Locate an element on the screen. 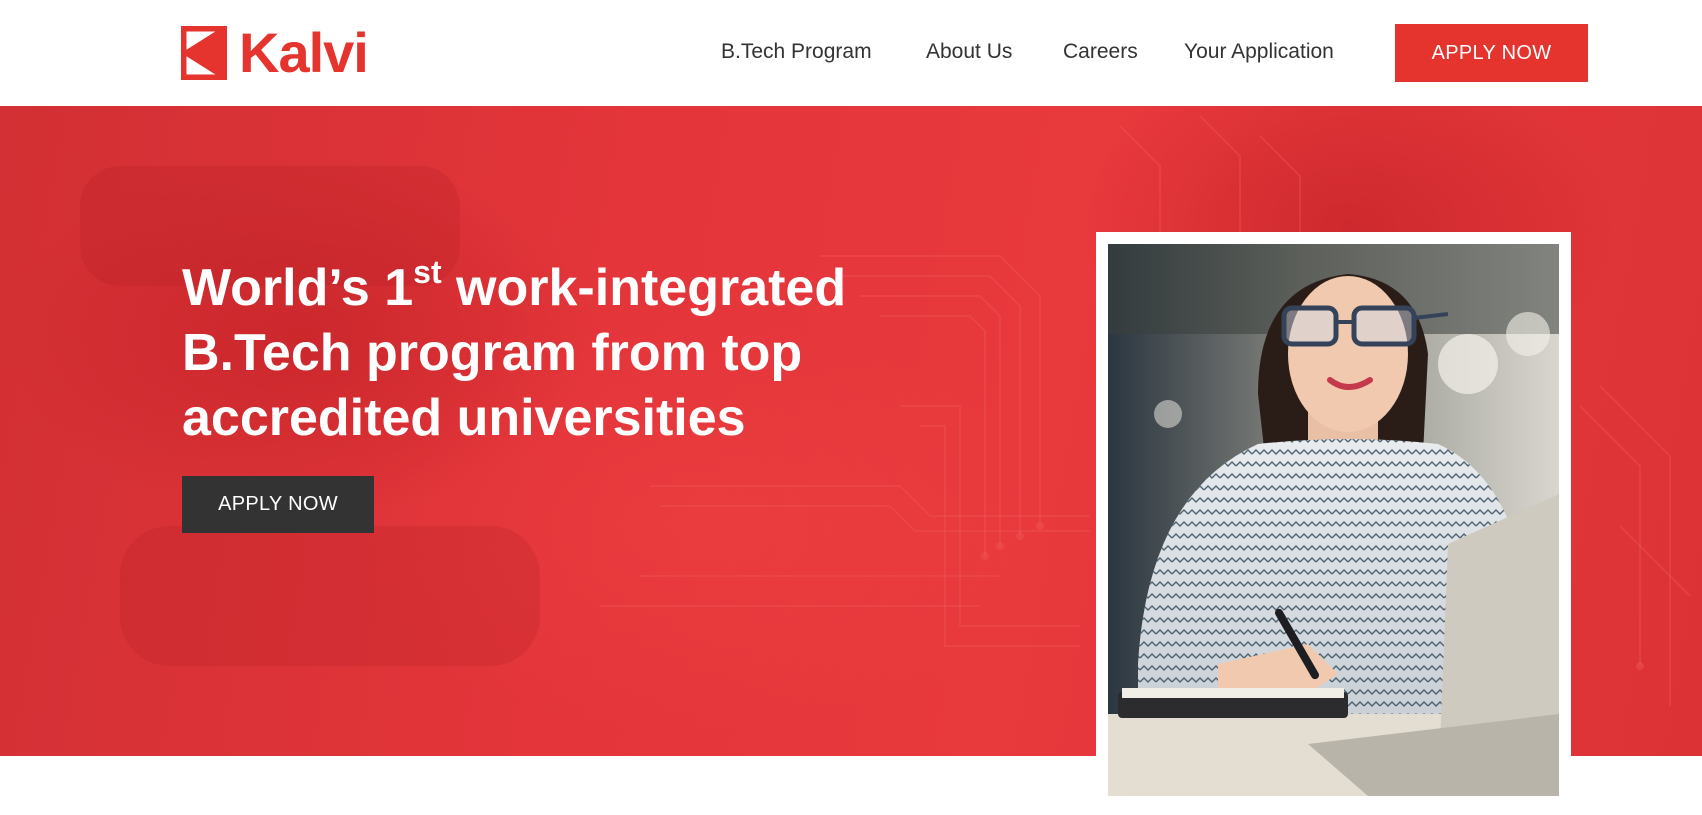 This screenshot has height=815, width=1702. nav-item-about-us: About Us is located at coordinates (969, 52).